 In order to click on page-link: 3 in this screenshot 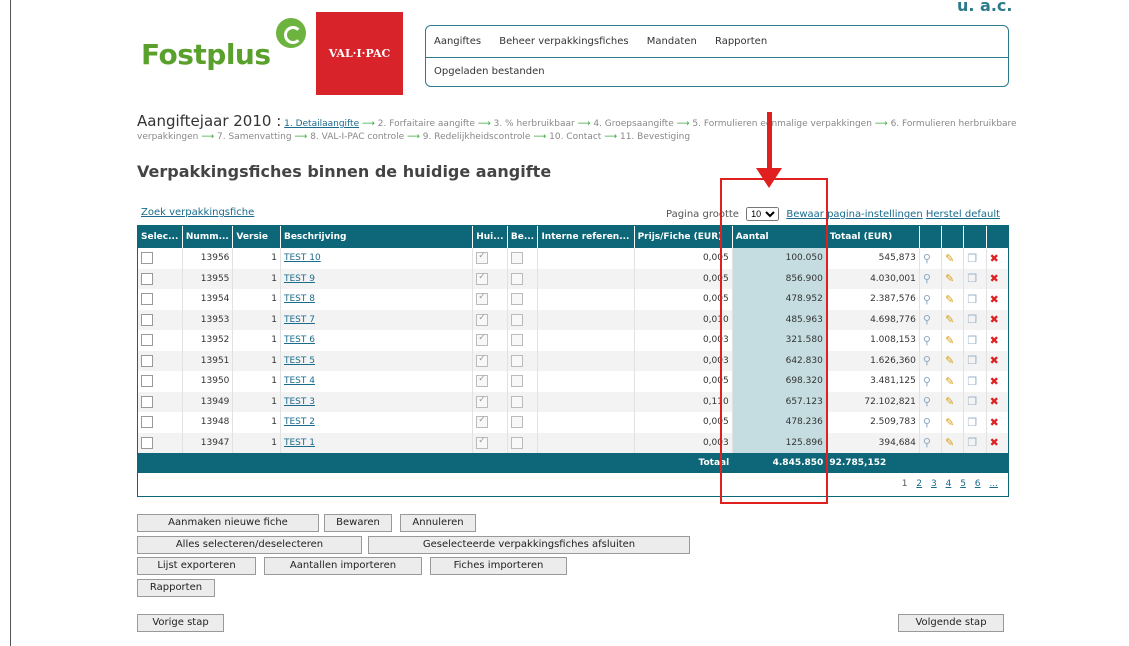, I will do `click(934, 484)`.